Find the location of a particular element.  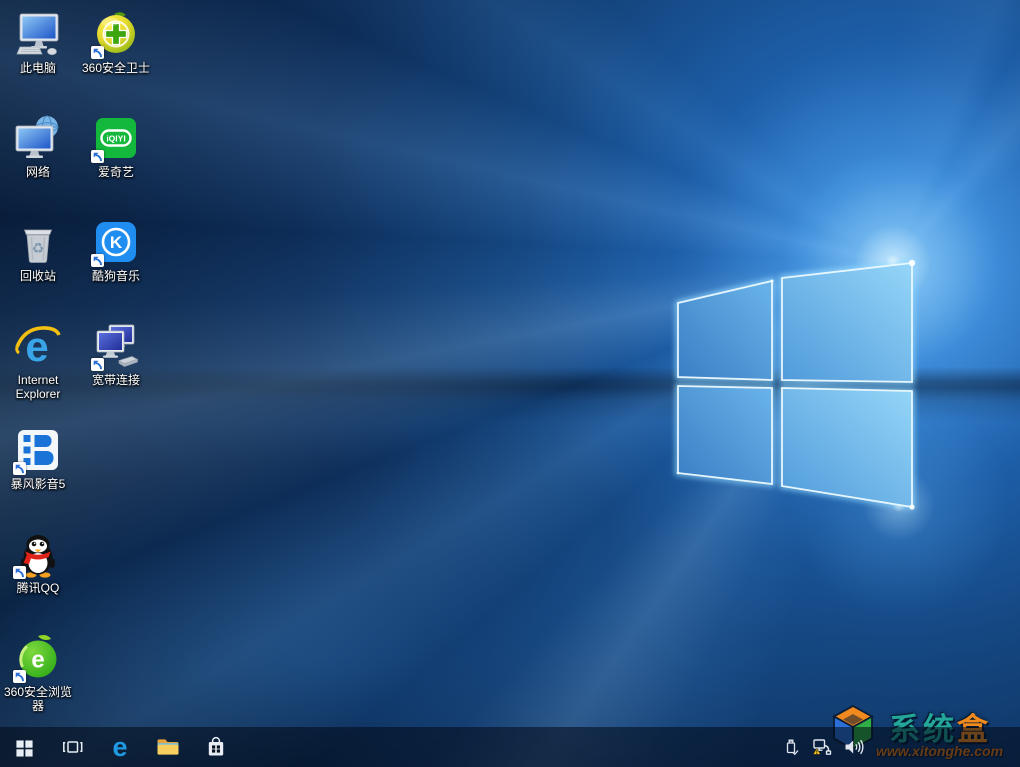

desktop-icon-broadband-connection: 宽带连接 is located at coordinates (116, 354).